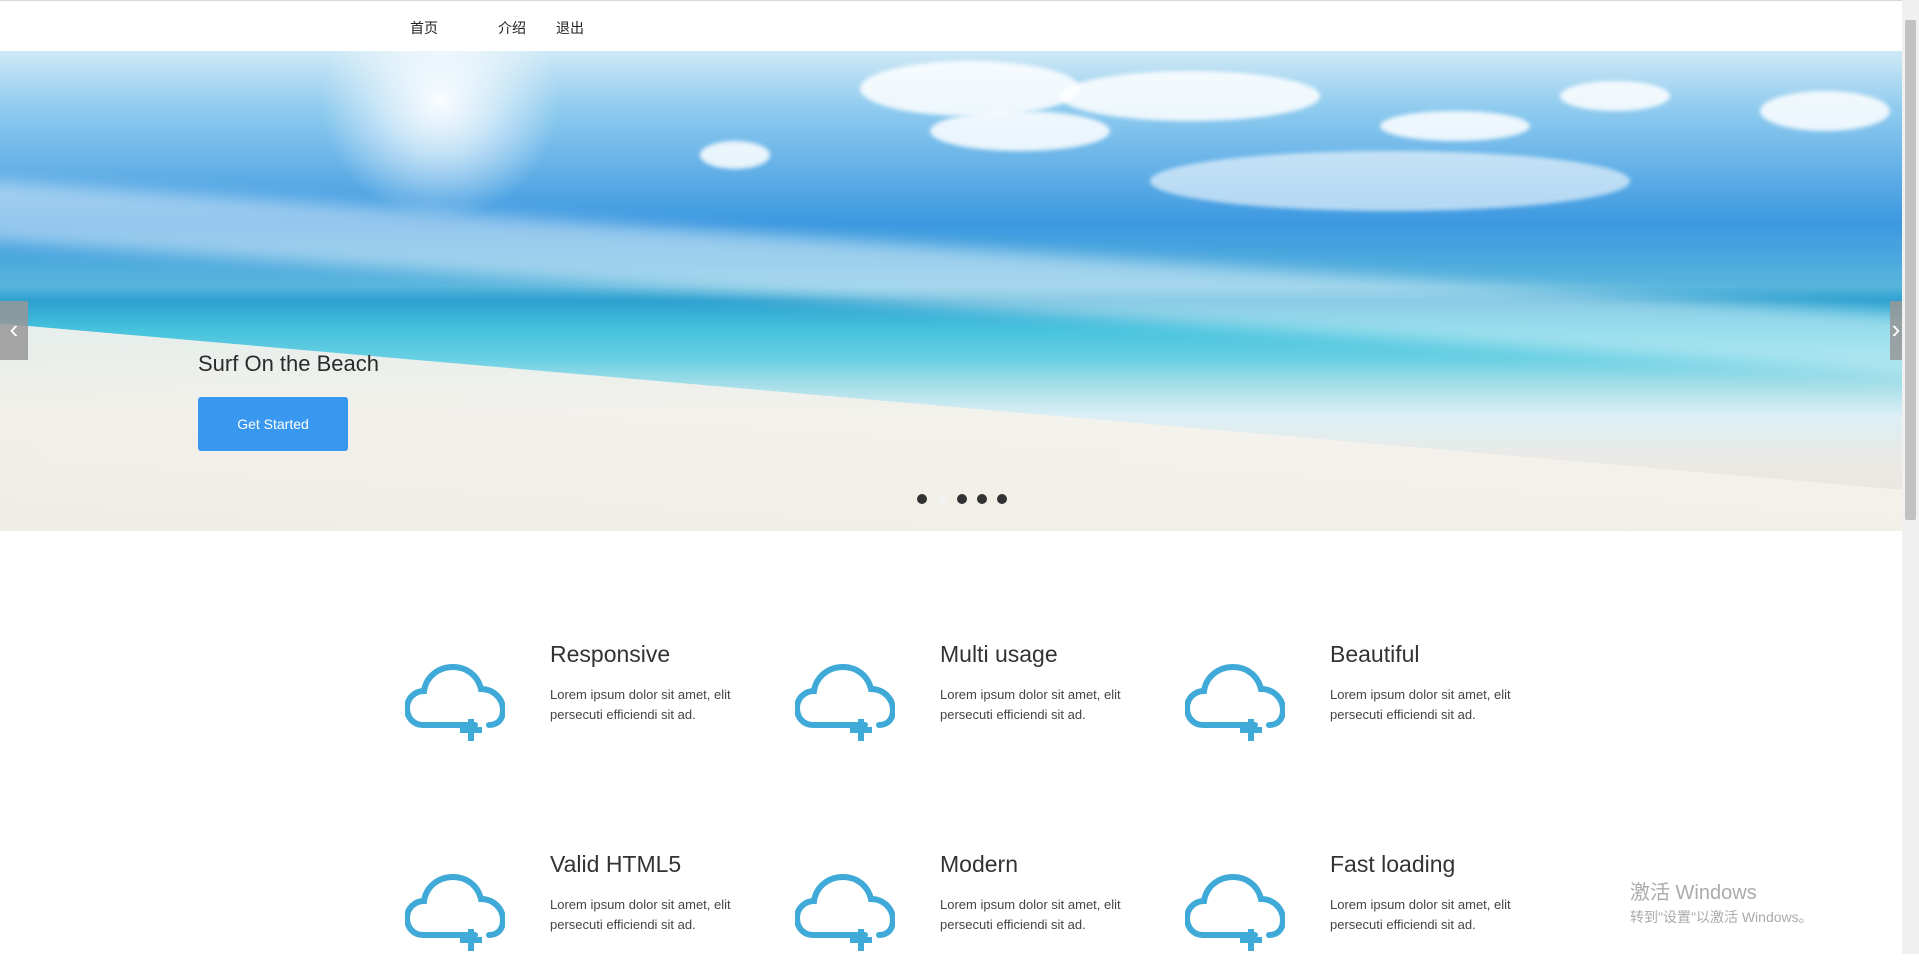 The height and width of the screenshot is (971, 1919). I want to click on watermark-title: 激活 Windows, so click(1693, 893).